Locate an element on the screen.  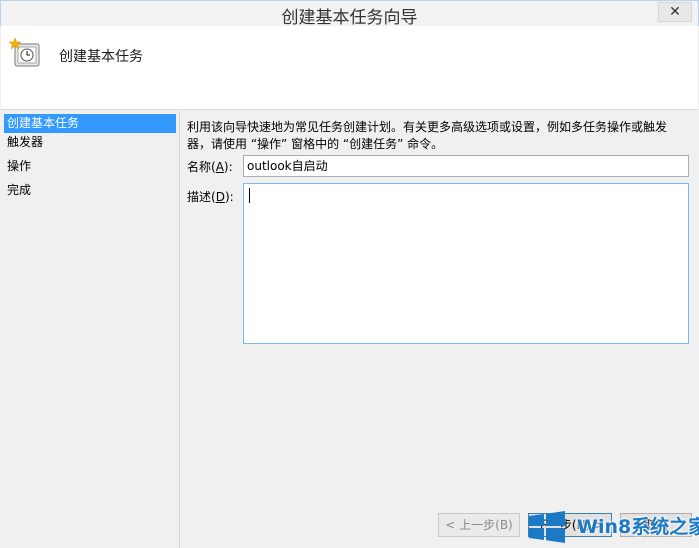
windows-logo-icon is located at coordinates (547, 527).